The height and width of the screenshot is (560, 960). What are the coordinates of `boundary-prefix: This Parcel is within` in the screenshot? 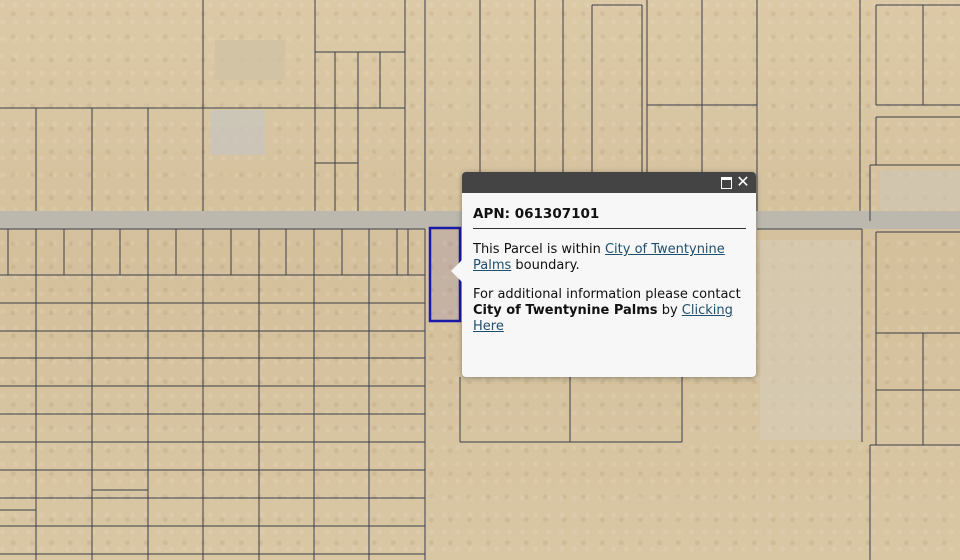 It's located at (537, 249).